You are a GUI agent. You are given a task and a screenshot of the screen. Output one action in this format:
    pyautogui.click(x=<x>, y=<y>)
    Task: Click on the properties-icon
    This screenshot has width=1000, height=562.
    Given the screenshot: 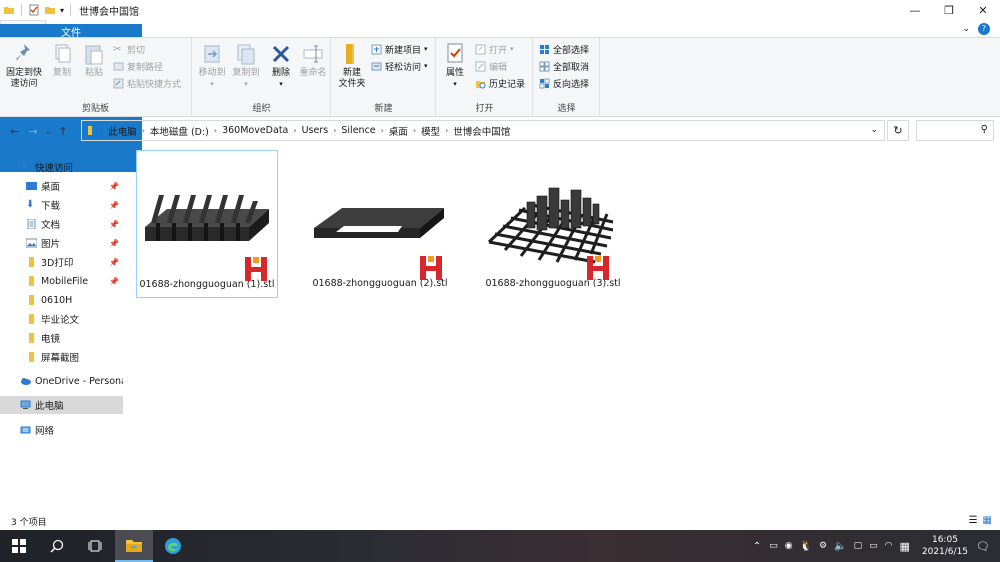 What is the action you would take?
    pyautogui.click(x=34, y=10)
    